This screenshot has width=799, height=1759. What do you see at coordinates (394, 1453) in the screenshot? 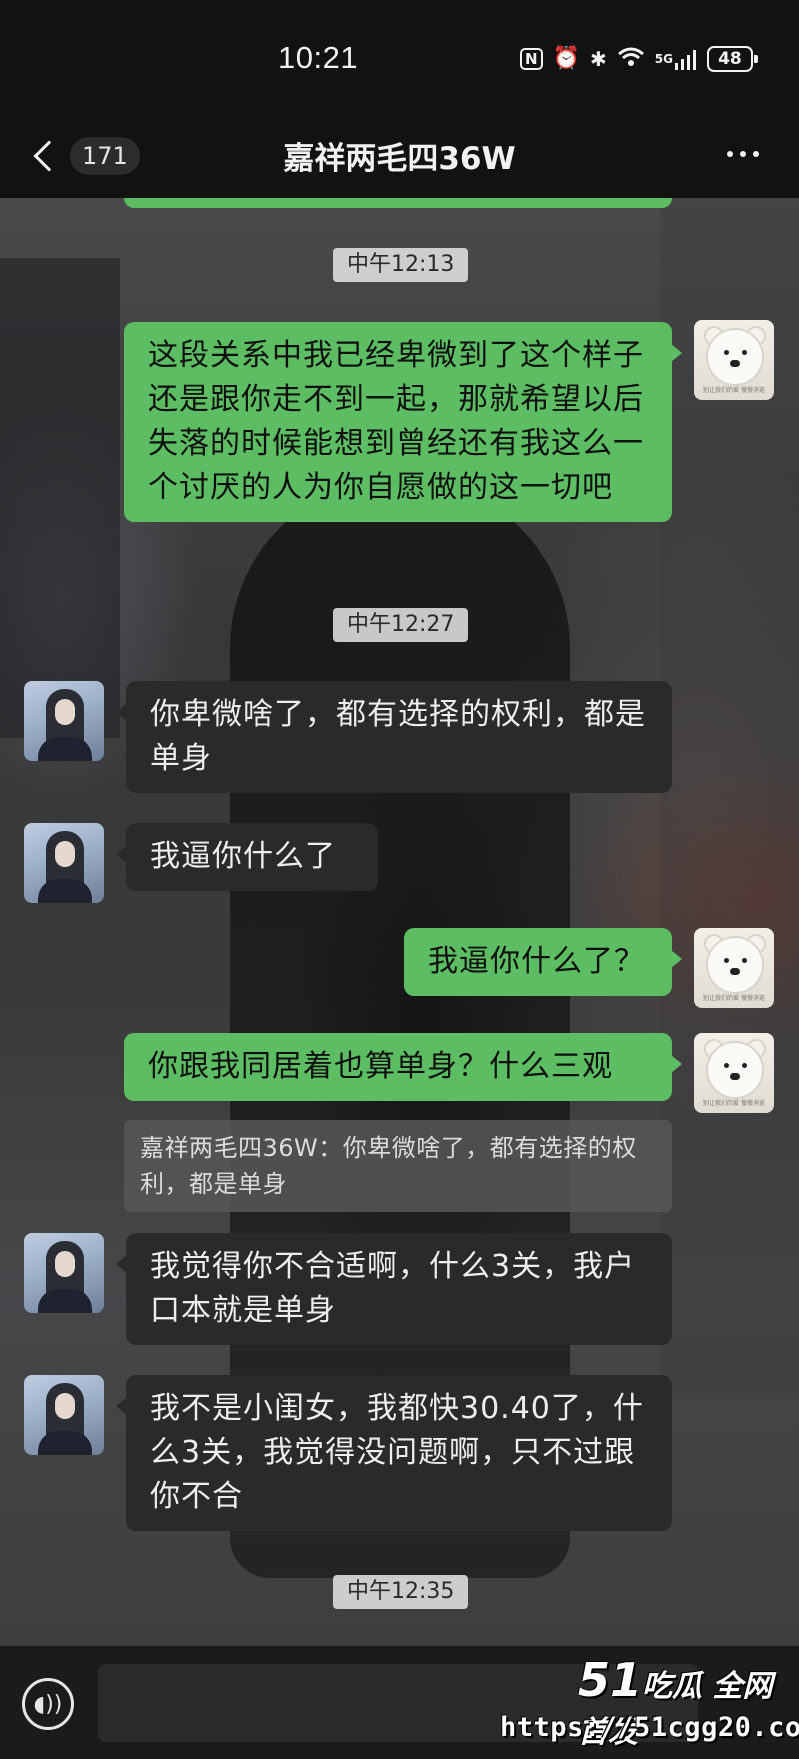
I see `message-bubble-received: 我不是小闺女，我都快30.40了，什么3关，我觉得没问题啊，只不过跟你不合` at bounding box center [394, 1453].